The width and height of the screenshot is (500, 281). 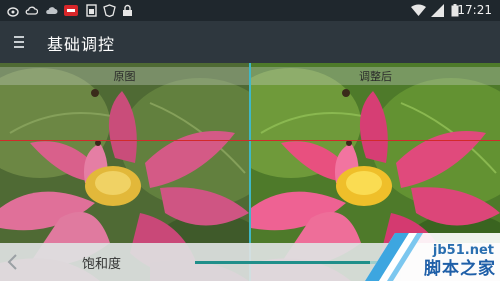 I want to click on original-label: 原图, so click(x=124, y=76).